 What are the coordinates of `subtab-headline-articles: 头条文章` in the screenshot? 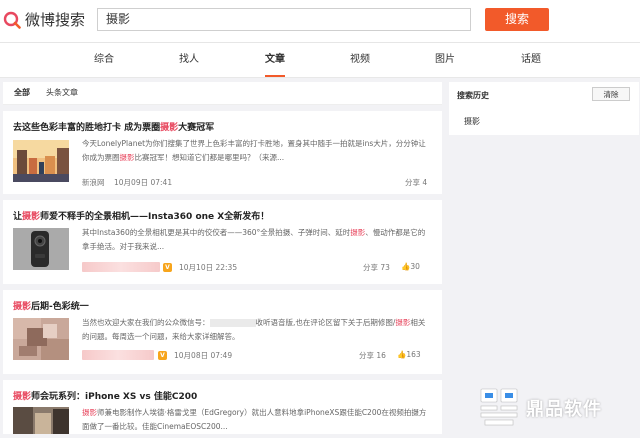 It's located at (62, 93).